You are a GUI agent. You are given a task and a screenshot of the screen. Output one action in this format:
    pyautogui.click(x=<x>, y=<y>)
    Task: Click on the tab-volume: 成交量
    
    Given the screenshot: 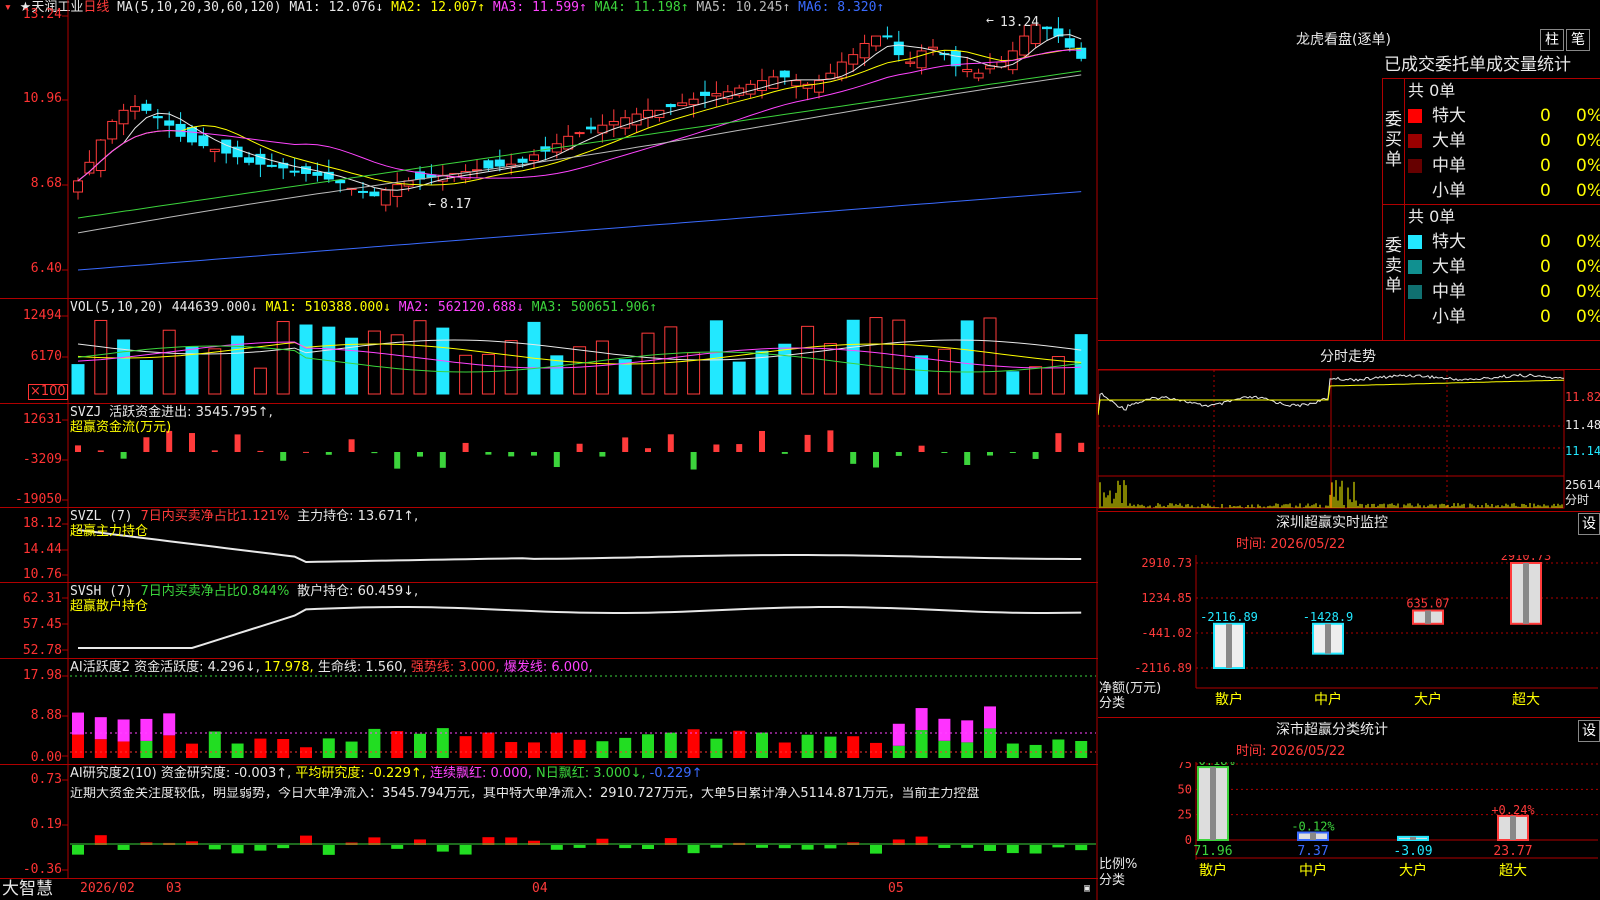 What is the action you would take?
    pyautogui.click(x=1511, y=65)
    